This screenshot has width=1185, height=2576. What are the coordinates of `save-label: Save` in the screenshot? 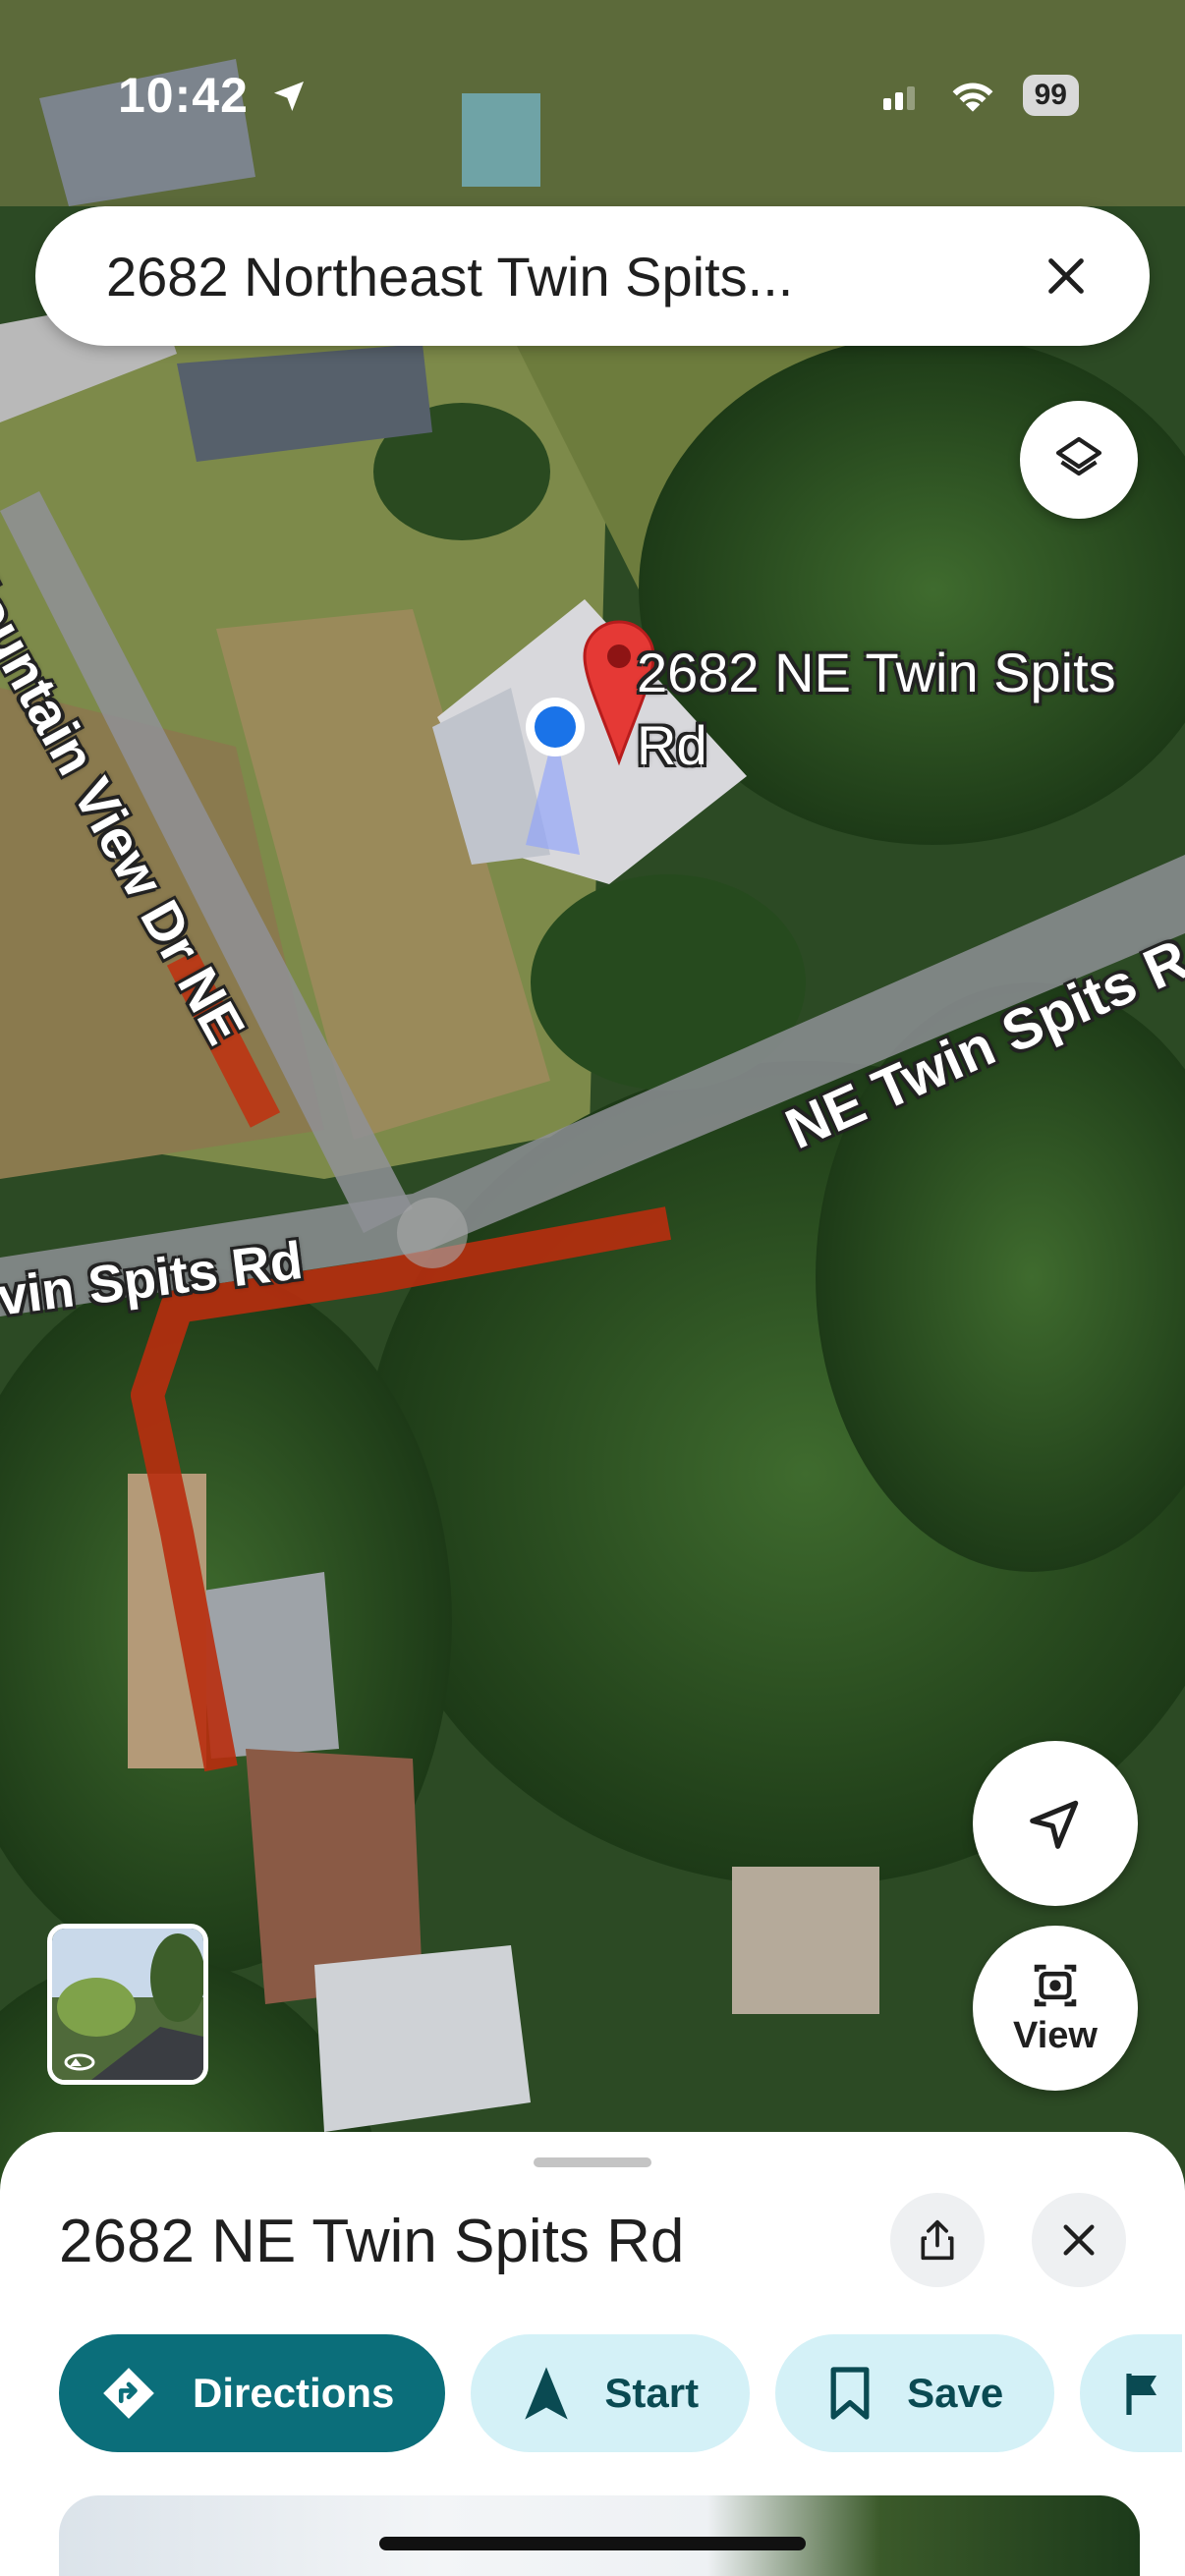 It's located at (956, 2393).